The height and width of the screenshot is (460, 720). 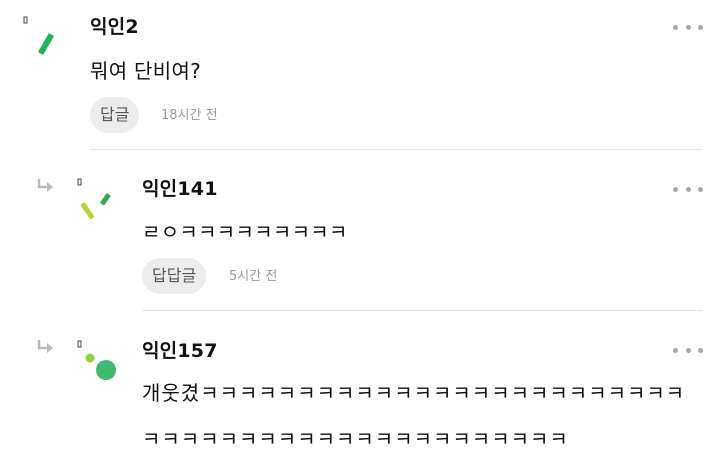 What do you see at coordinates (174, 276) in the screenshot?
I see `reply-button: 답답글` at bounding box center [174, 276].